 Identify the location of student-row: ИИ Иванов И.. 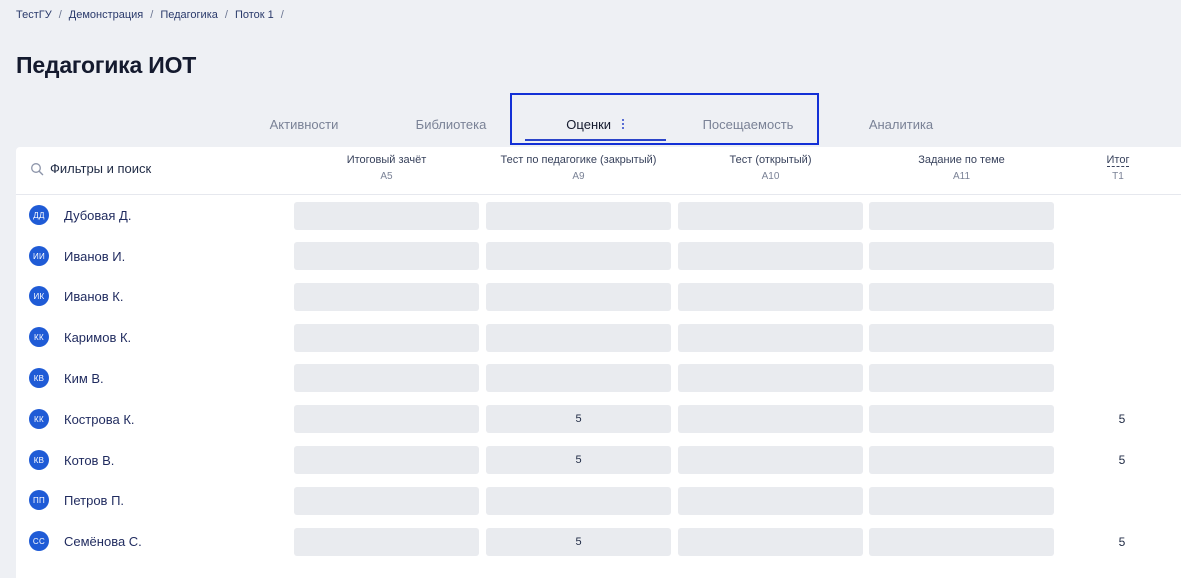
(77, 256).